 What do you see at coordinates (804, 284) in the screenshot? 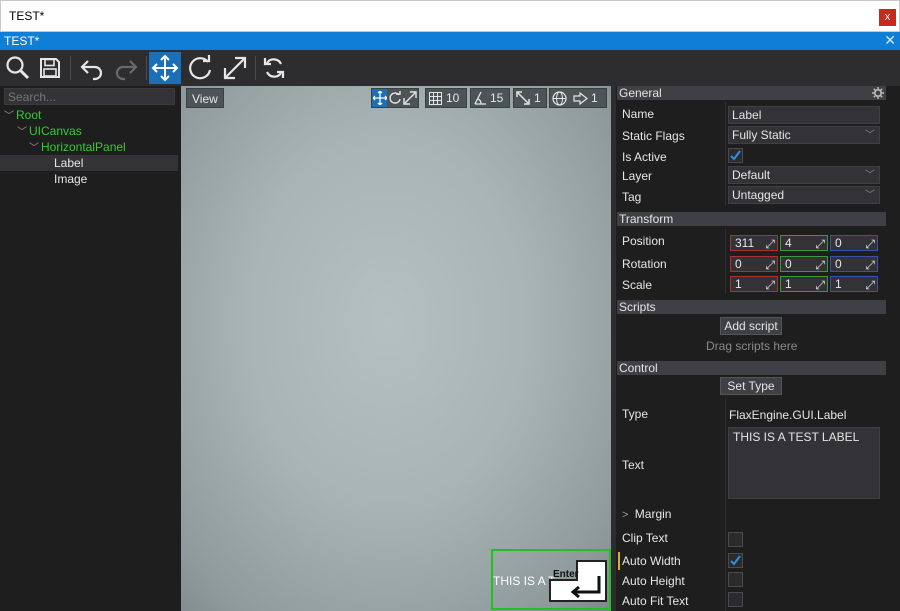
I see `scale-y-field: 1 ⤢` at bounding box center [804, 284].